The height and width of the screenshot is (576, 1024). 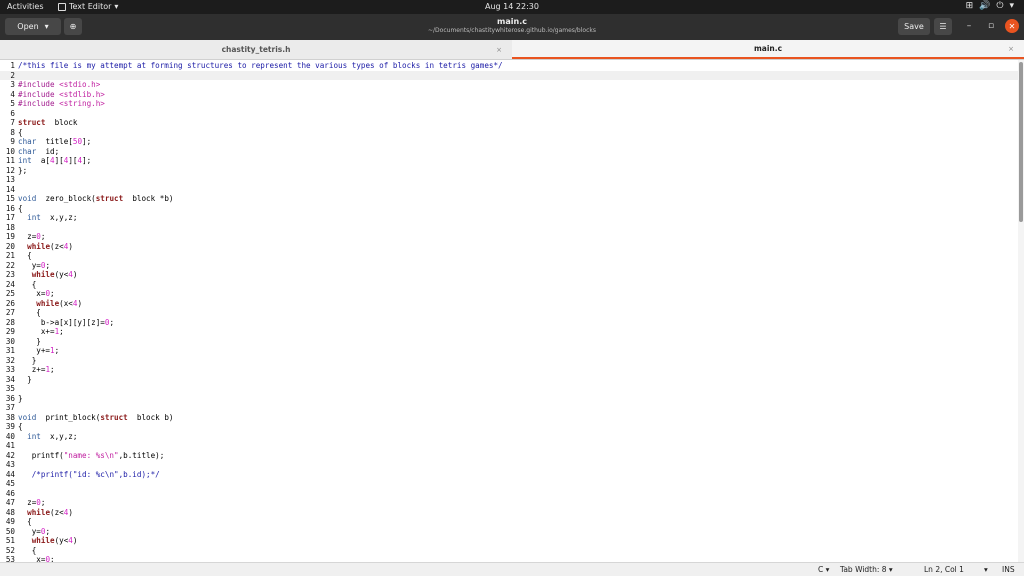 What do you see at coordinates (509, 456) in the screenshot?
I see `code-line: 42 printf("name: %s\n",b.title);` at bounding box center [509, 456].